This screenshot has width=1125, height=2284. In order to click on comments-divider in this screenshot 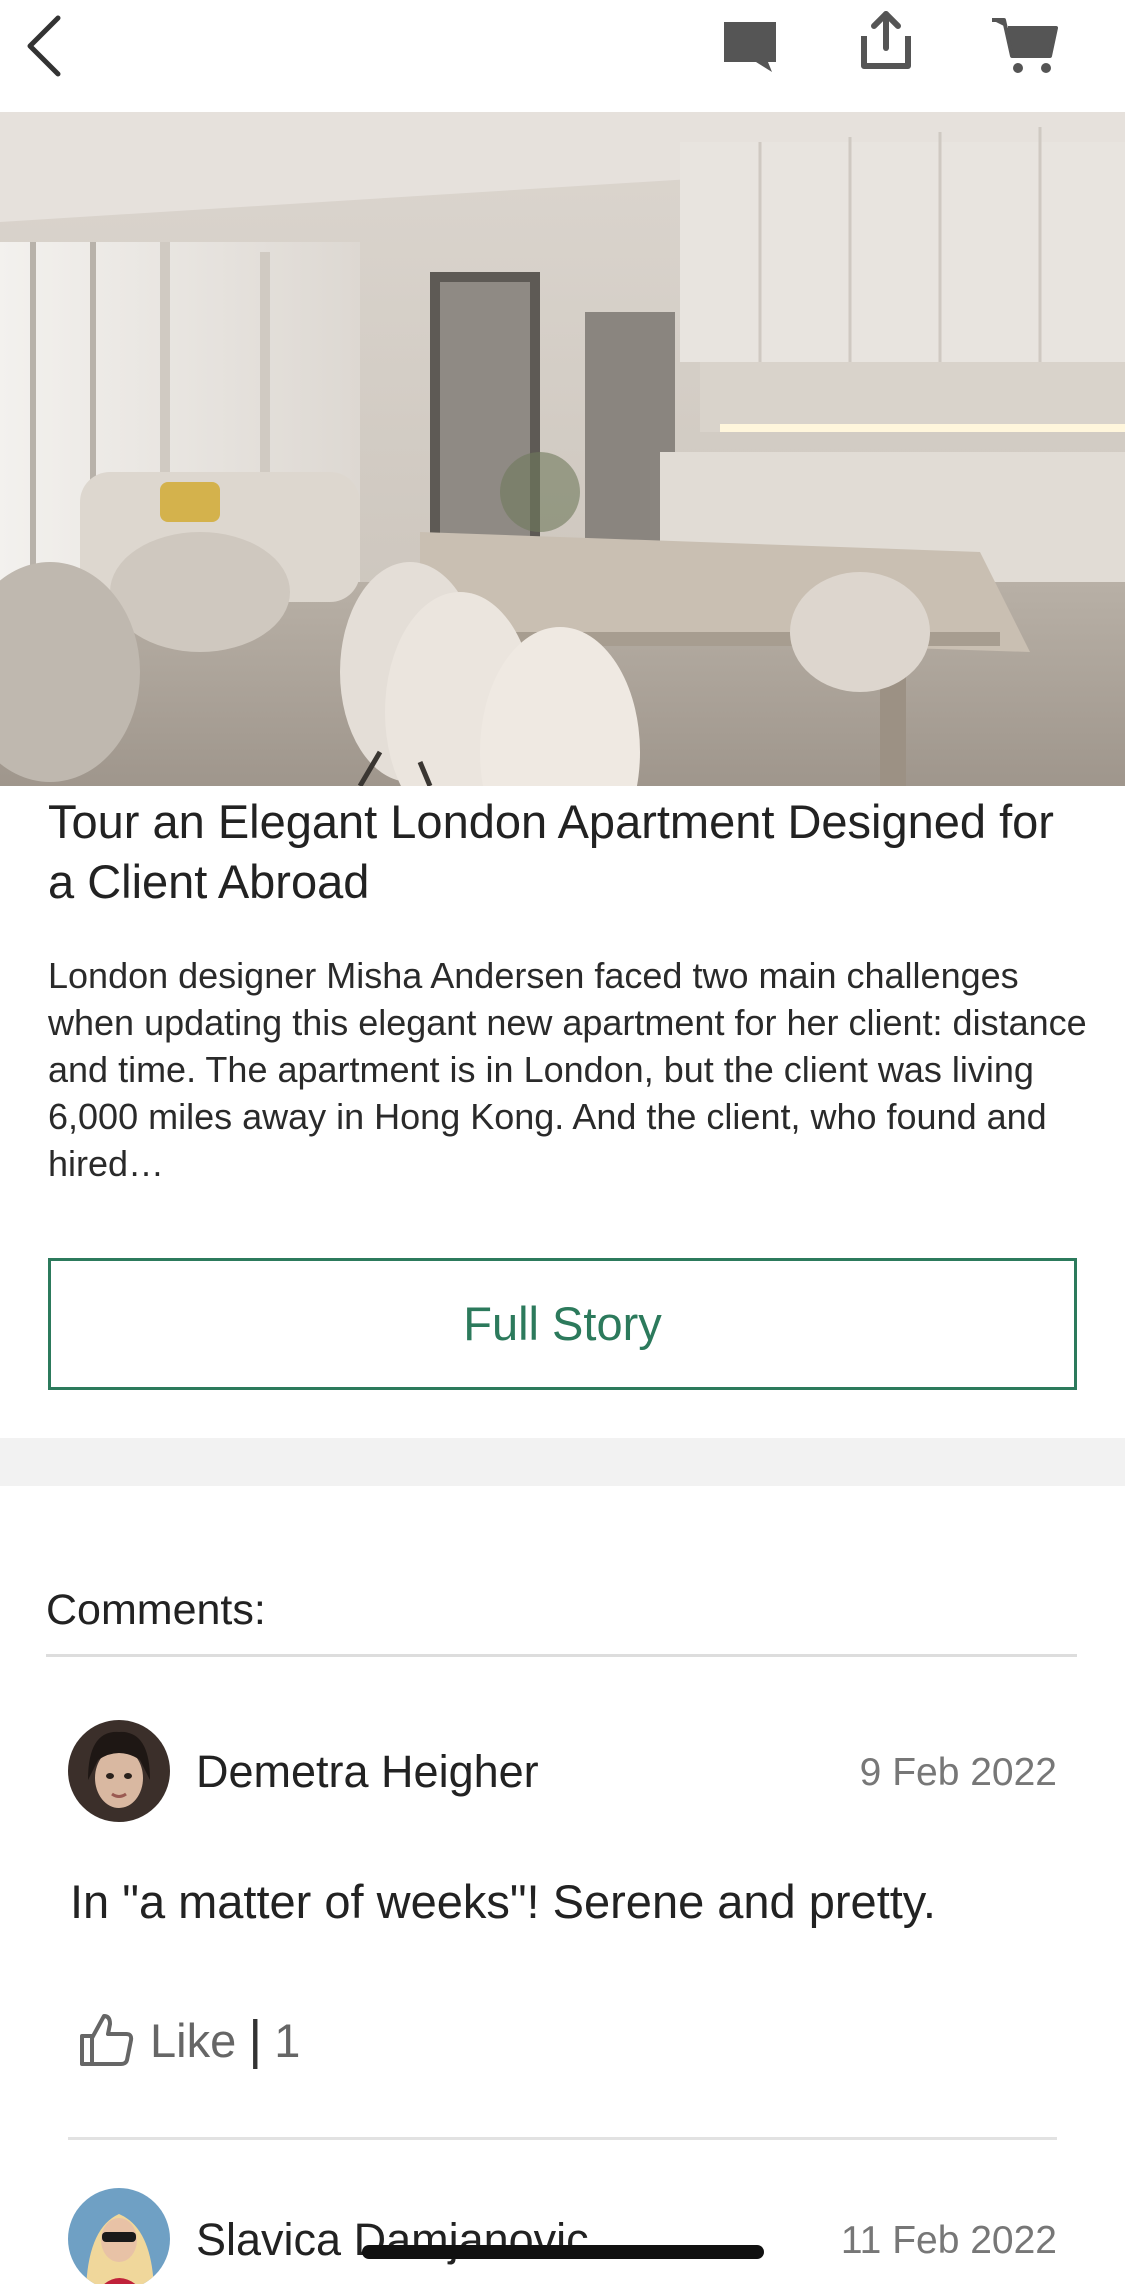, I will do `click(561, 1655)`.